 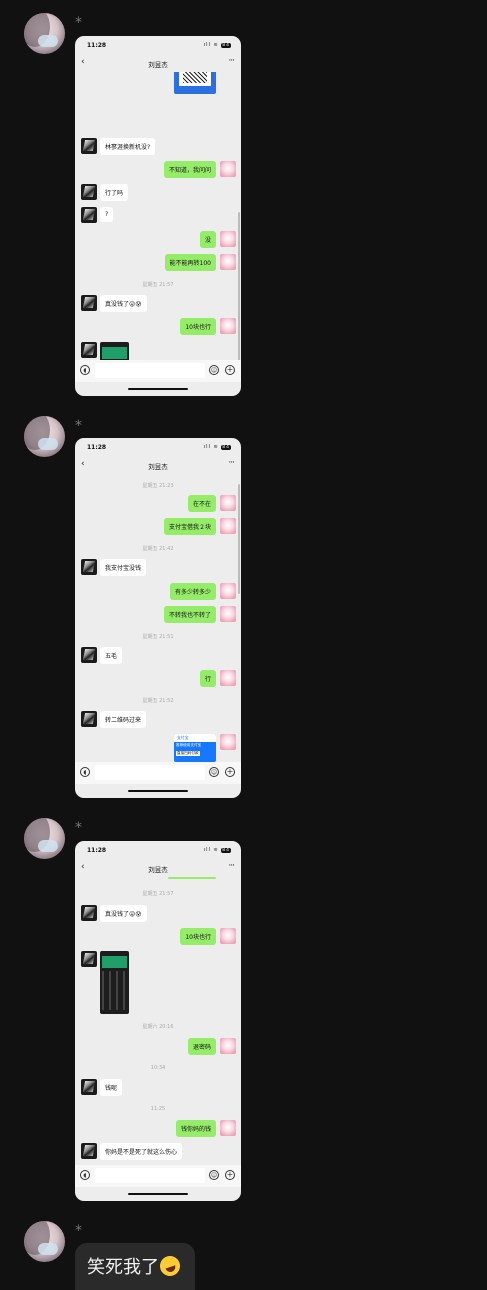 I want to click on timestamp: 10:34, so click(x=158, y=1068).